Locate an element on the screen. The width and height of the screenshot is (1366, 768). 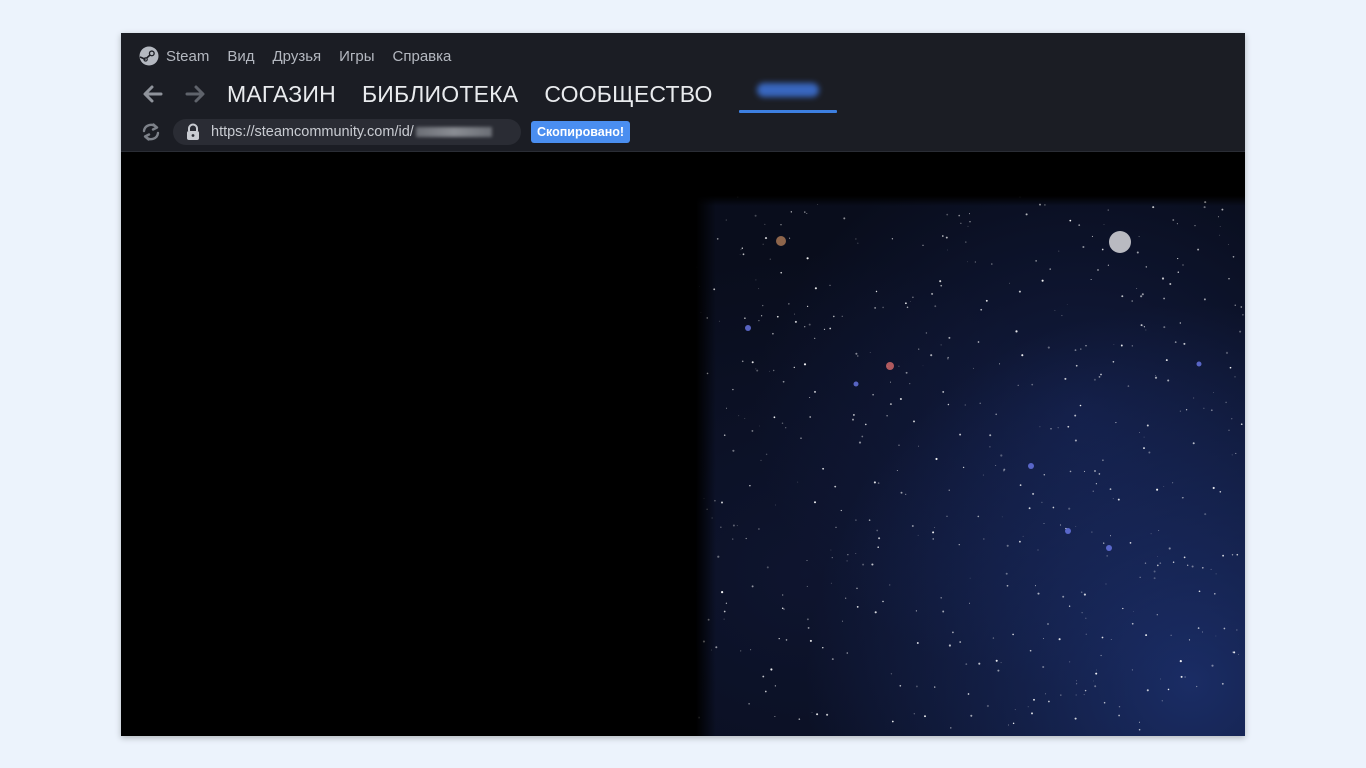
reload-button is located at coordinates (151, 132).